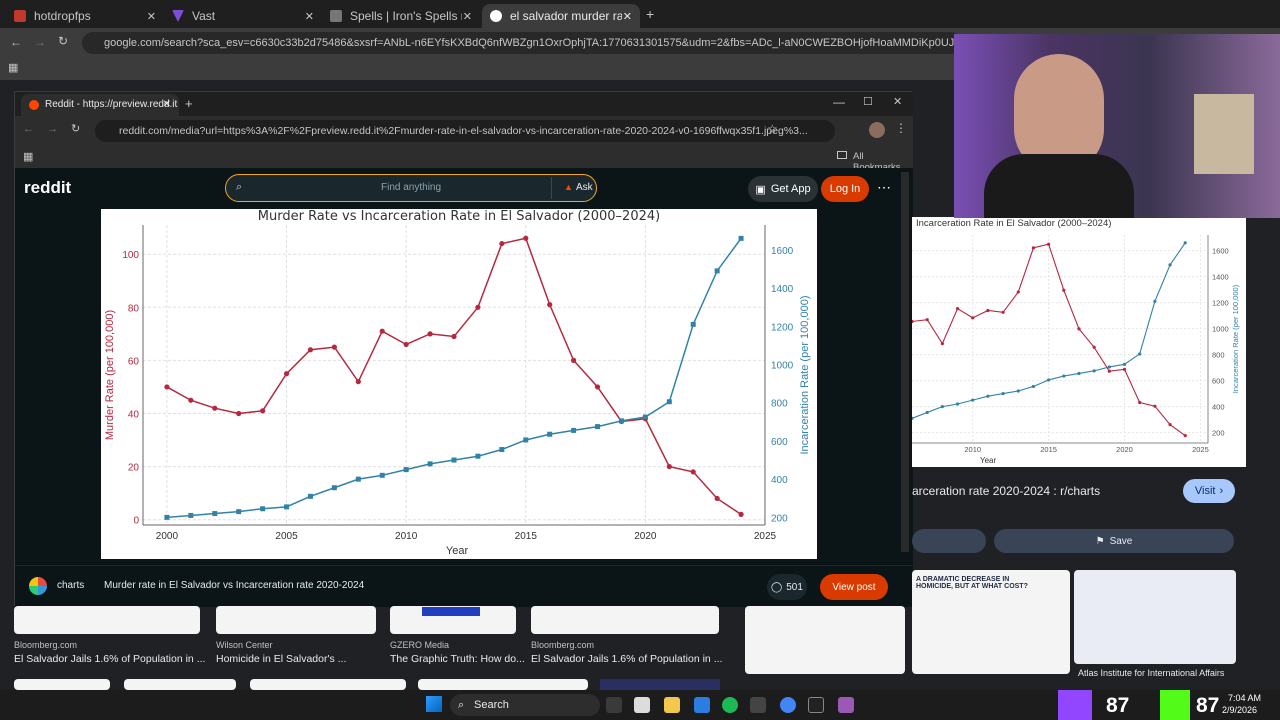 The height and width of the screenshot is (720, 1280). What do you see at coordinates (788, 705) in the screenshot?
I see `chrome-icon` at bounding box center [788, 705].